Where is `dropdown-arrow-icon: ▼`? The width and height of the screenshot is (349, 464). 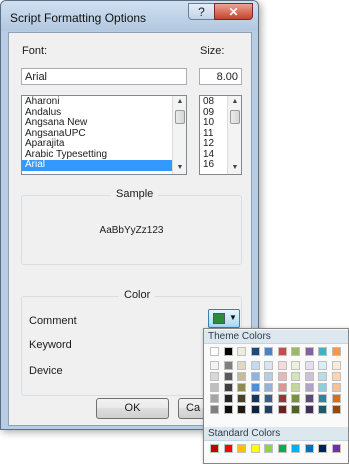 dropdown-arrow-icon: ▼ is located at coordinates (233, 317).